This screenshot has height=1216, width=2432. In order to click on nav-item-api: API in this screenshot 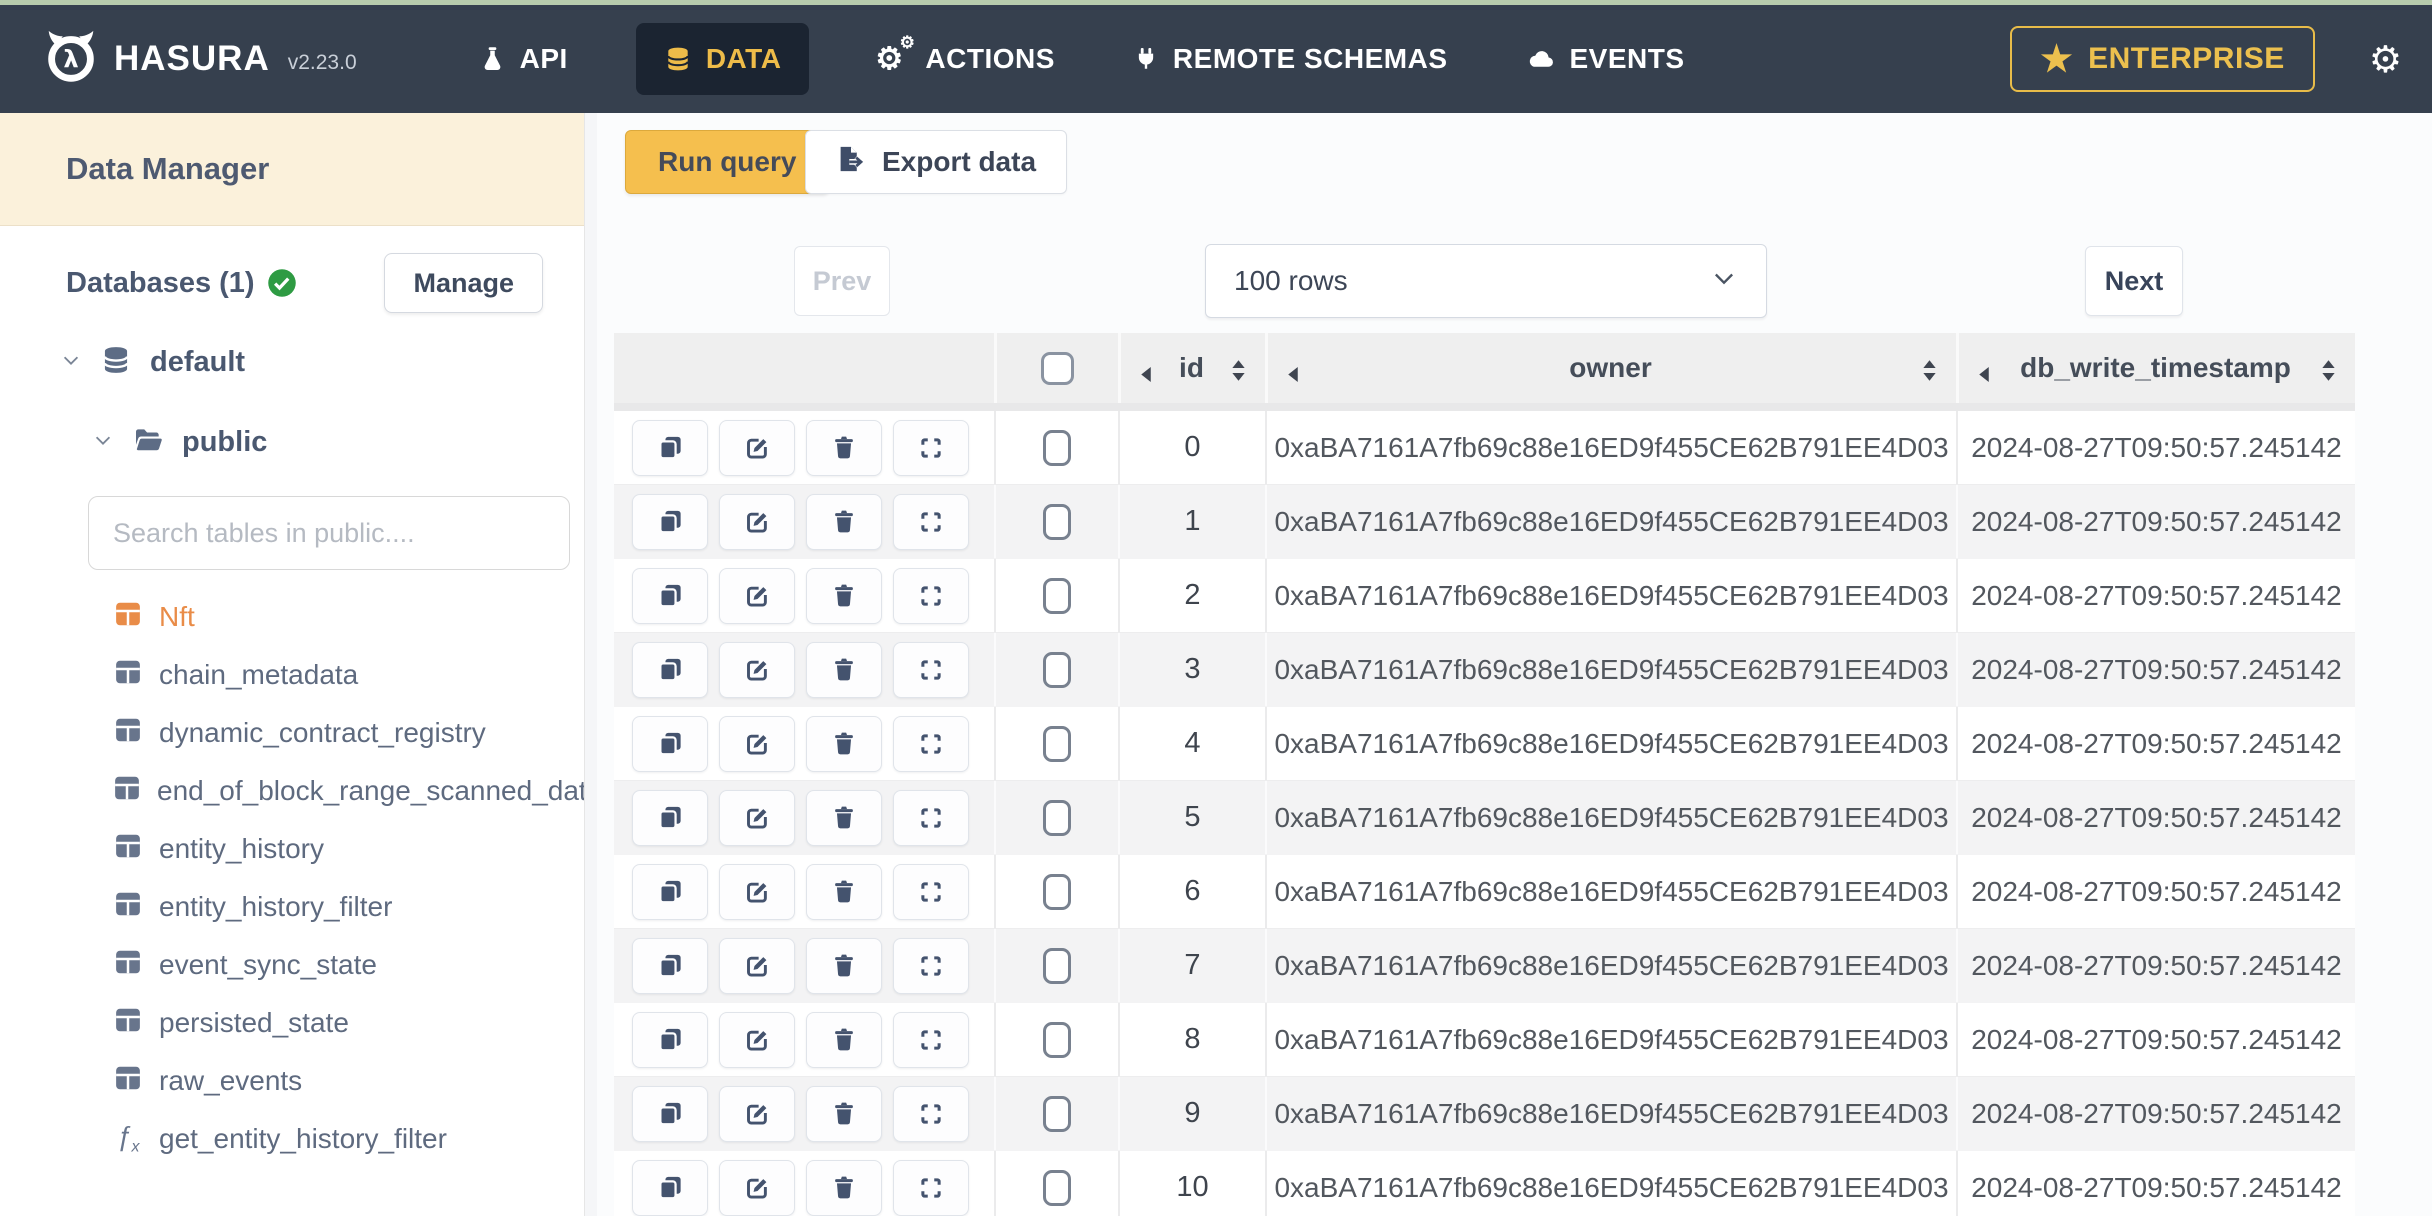, I will do `click(523, 59)`.